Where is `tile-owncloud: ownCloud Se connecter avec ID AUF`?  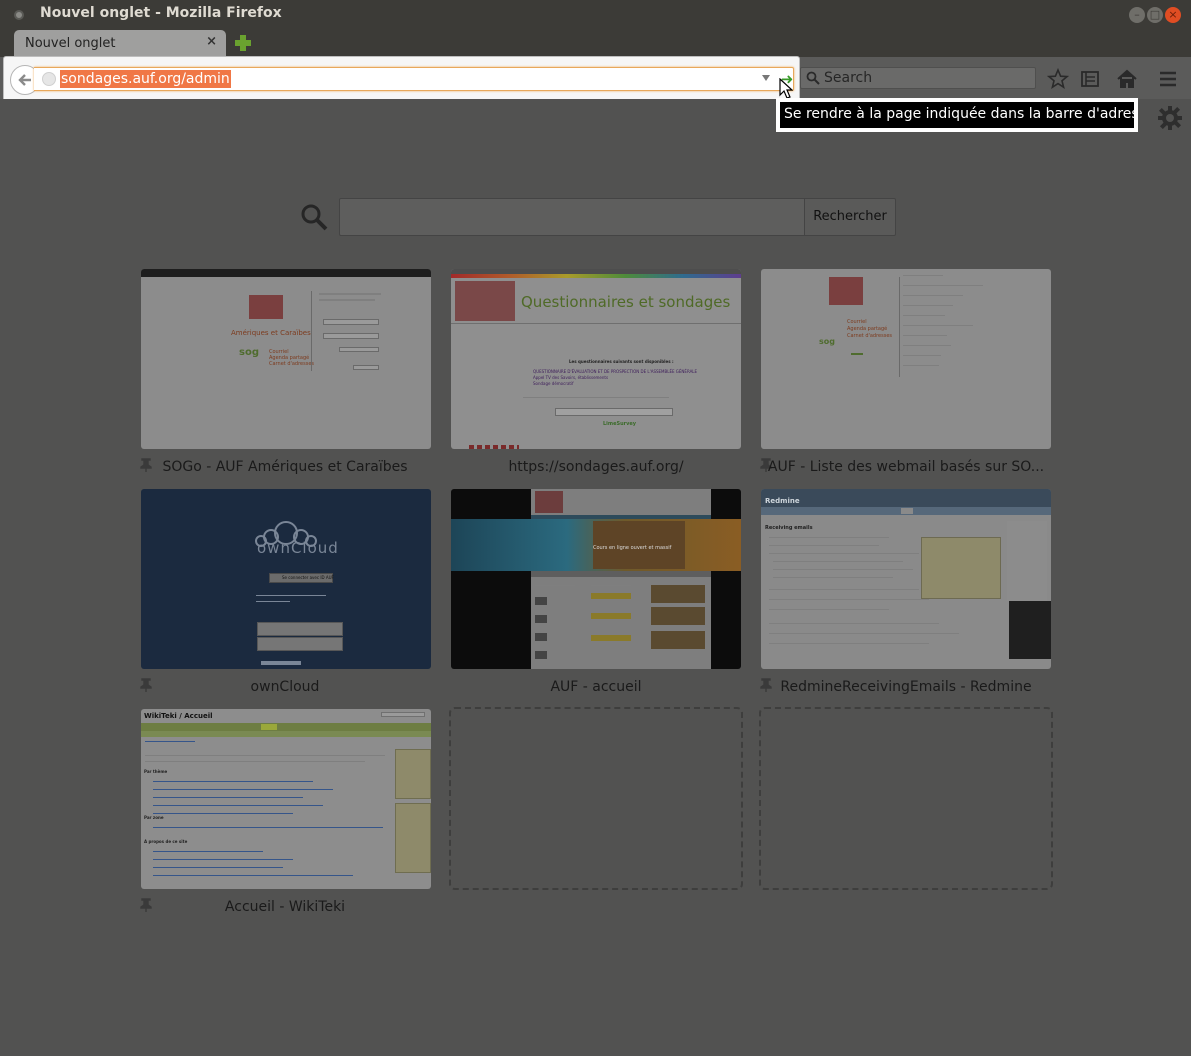 tile-owncloud: ownCloud Se connecter avec ID AUF is located at coordinates (286, 579).